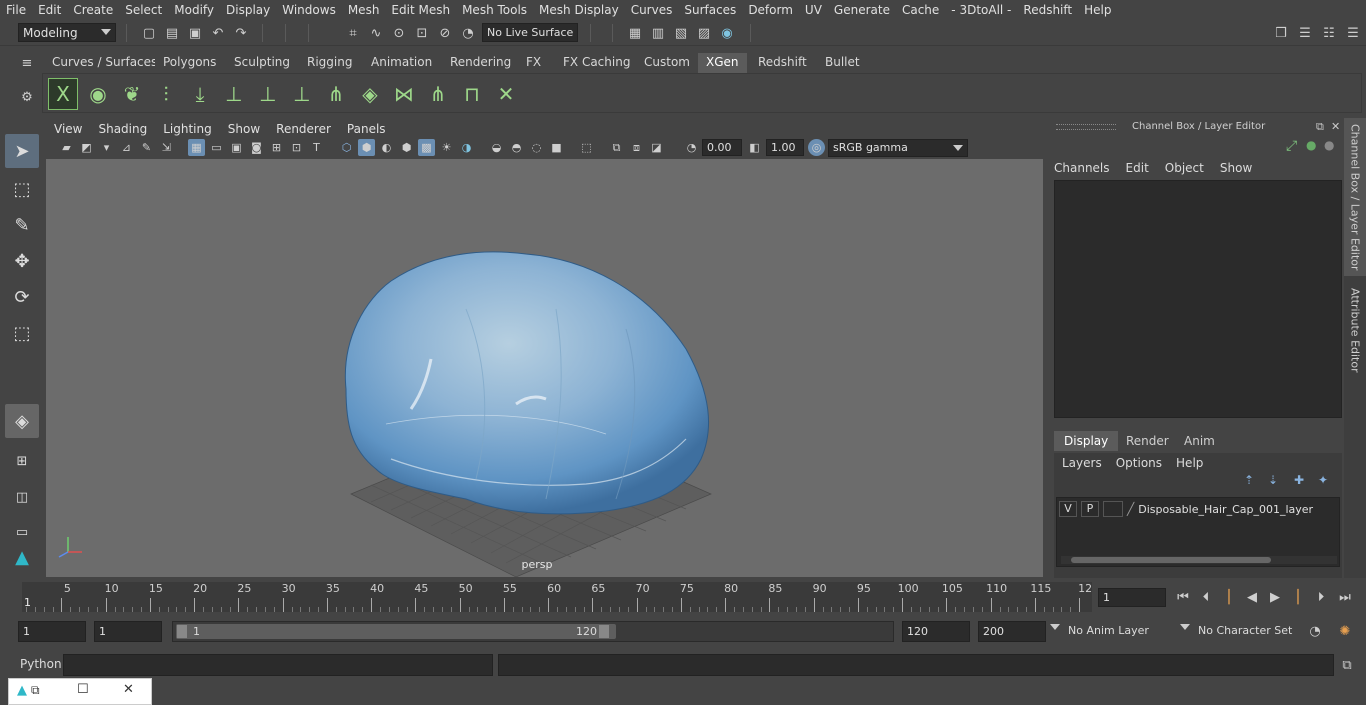  Describe the element at coordinates (438, 94) in the screenshot. I see `comb-tool-icon: ⋔` at that location.